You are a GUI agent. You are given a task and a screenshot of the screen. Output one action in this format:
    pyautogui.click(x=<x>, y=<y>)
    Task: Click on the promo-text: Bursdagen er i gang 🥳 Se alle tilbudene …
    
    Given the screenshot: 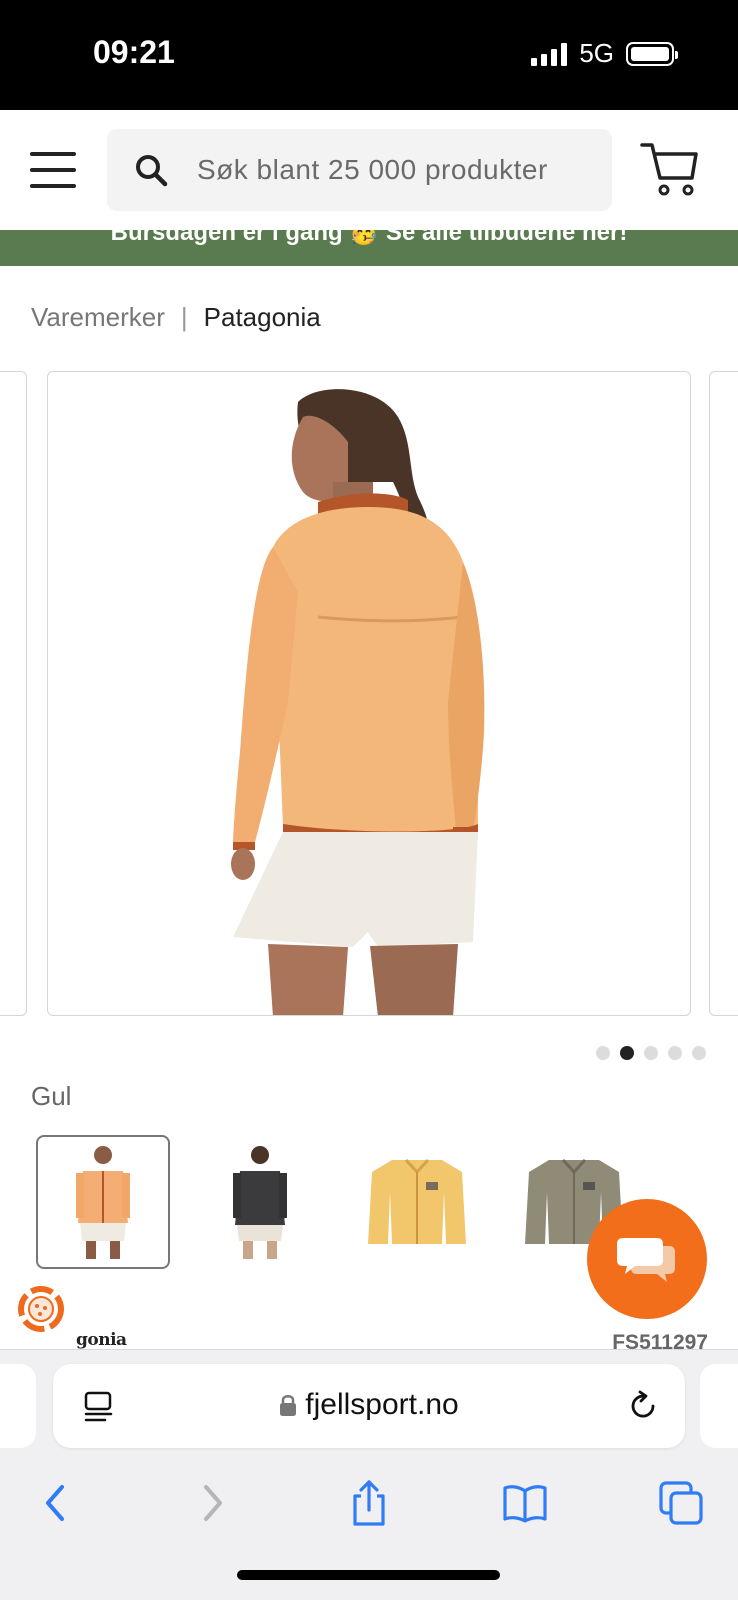 What is the action you would take?
    pyautogui.click(x=369, y=238)
    